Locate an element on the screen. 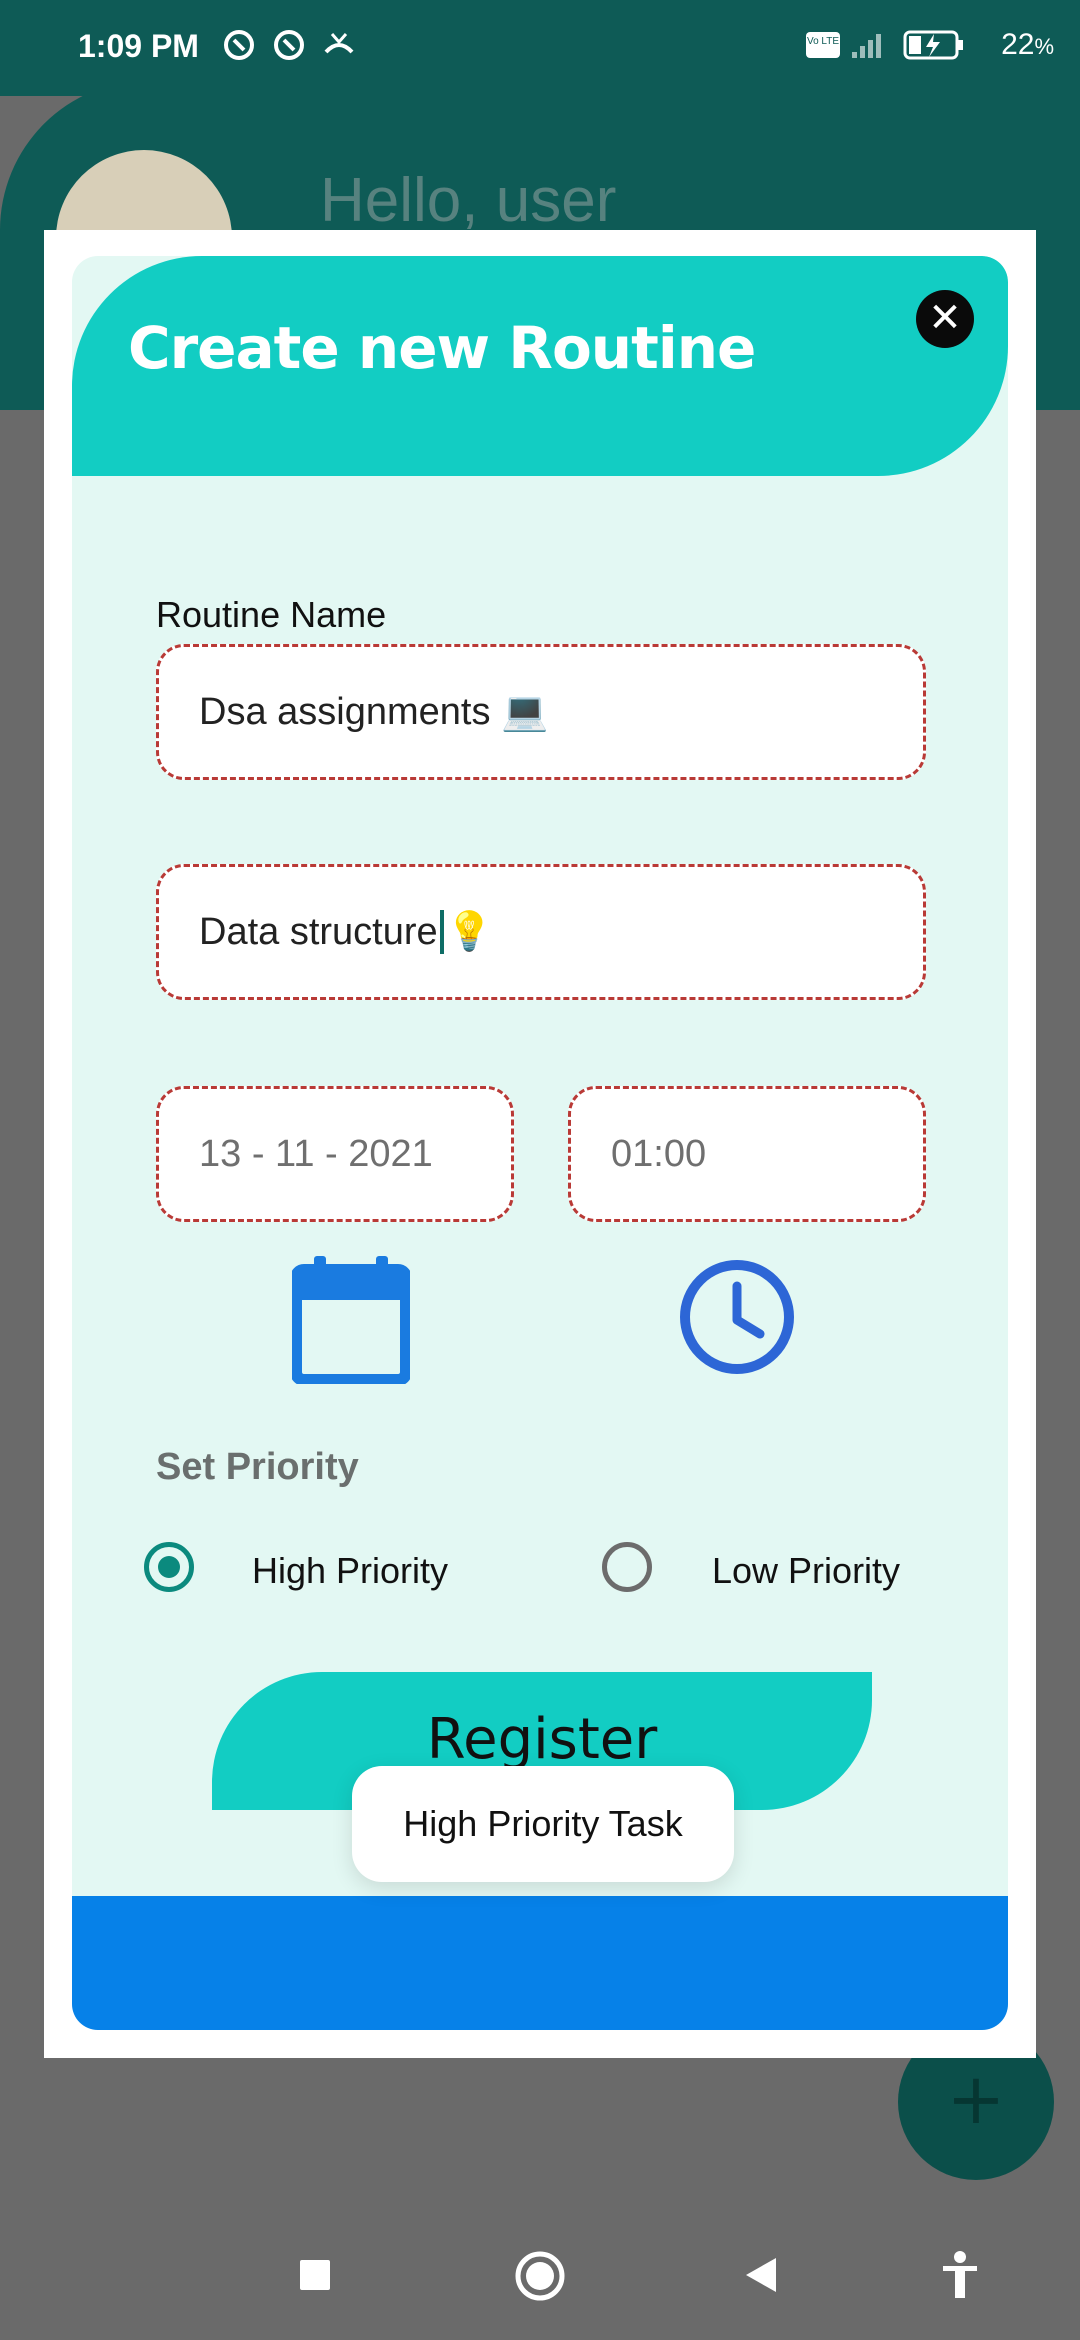 The width and height of the screenshot is (1080, 2340). routine-name-value: Dsa assignments 💻 is located at coordinates (374, 712).